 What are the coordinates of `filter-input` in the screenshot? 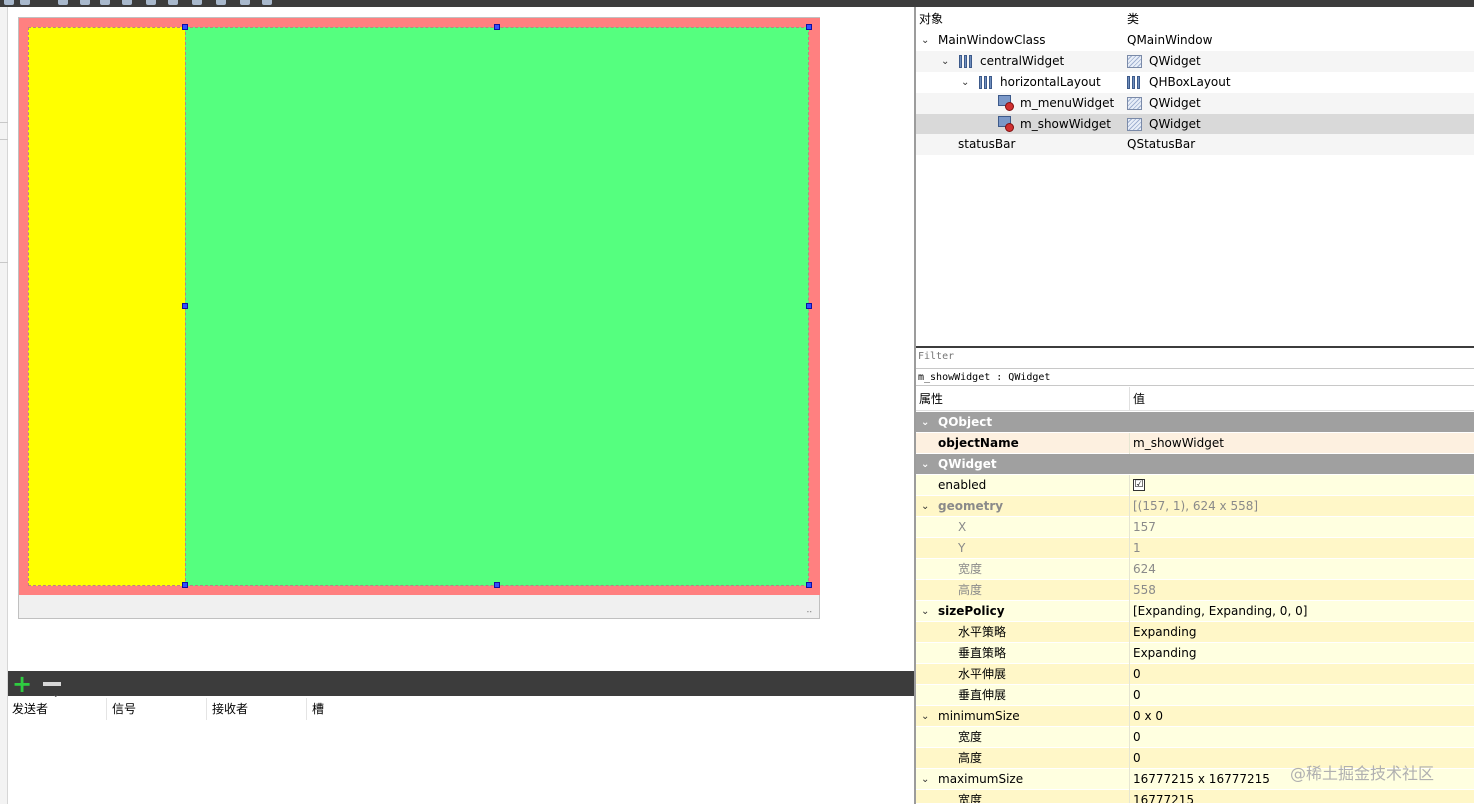 It's located at (1188, 356).